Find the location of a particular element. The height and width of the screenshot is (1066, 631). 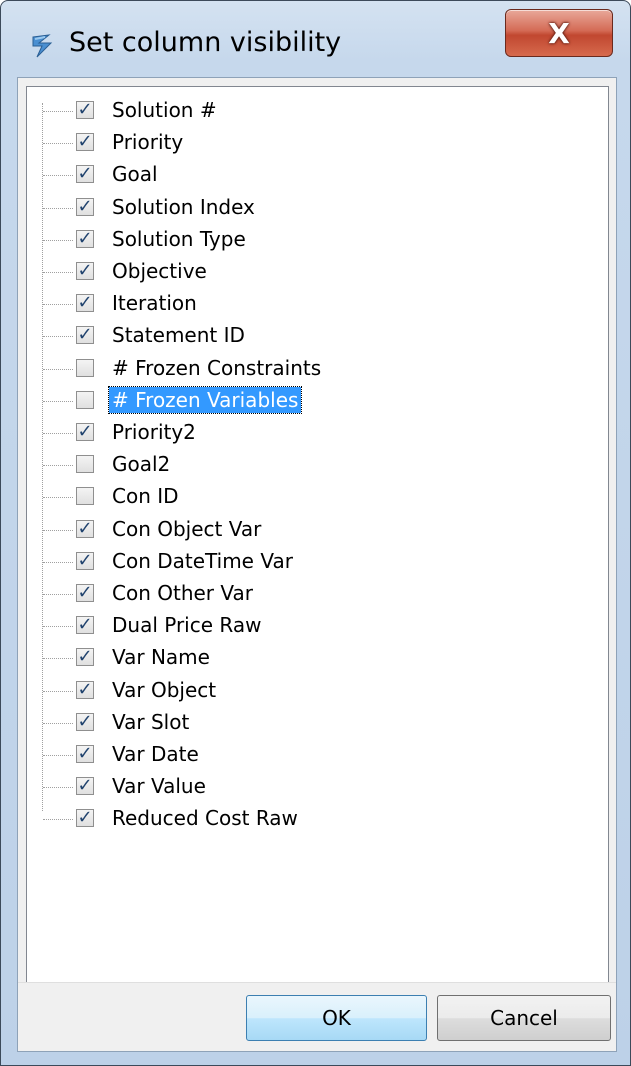

column-item: ✓ Solution Index is located at coordinates (317, 208).